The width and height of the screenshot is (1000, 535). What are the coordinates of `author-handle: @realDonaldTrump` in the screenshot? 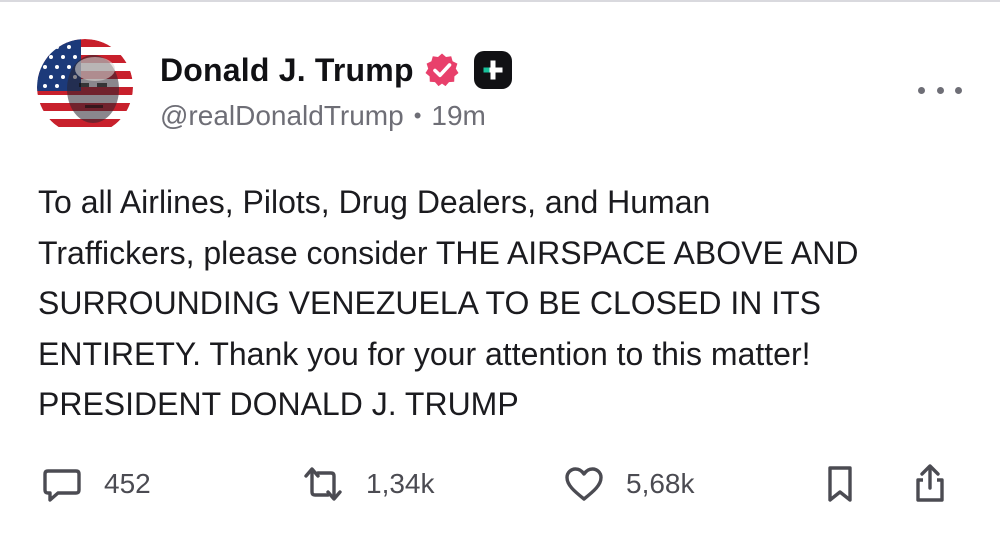 It's located at (282, 116).